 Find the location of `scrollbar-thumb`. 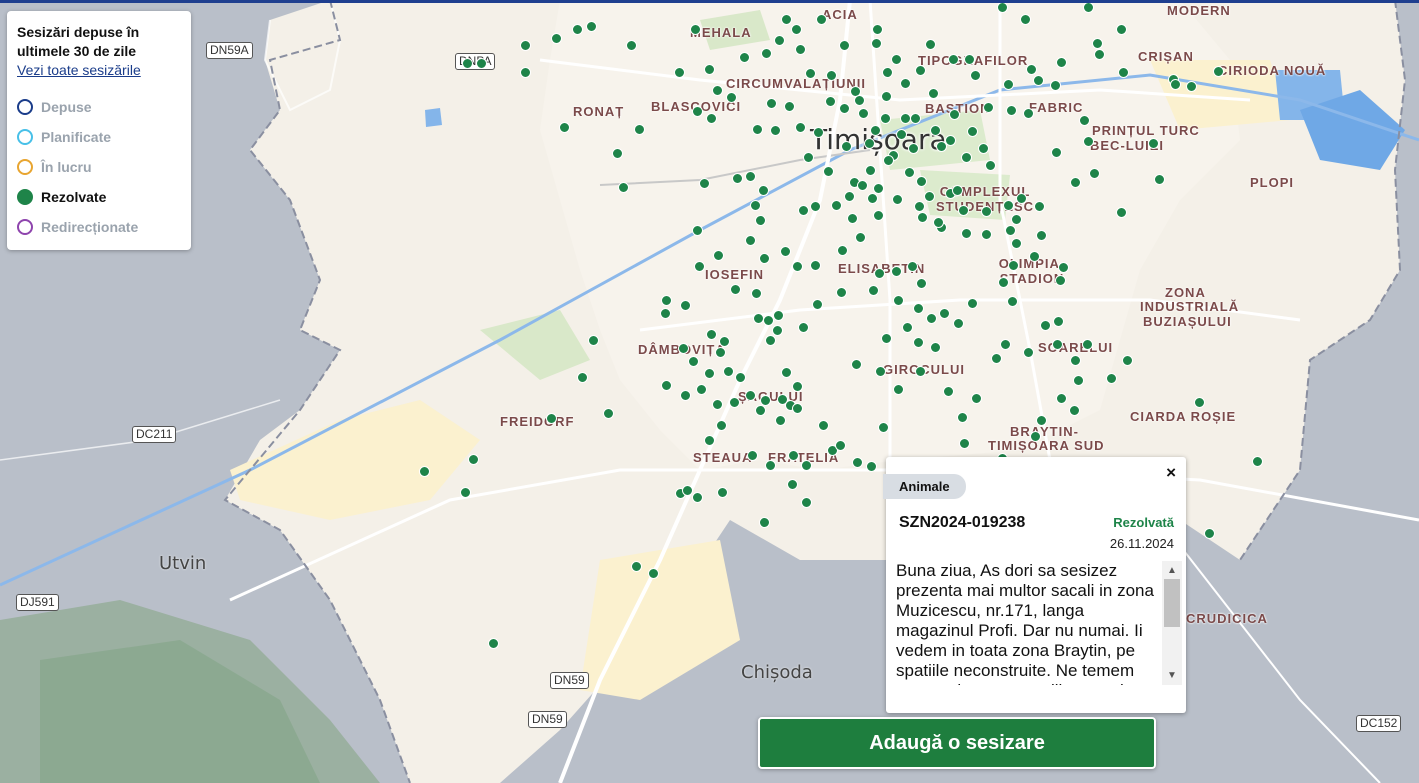

scrollbar-thumb is located at coordinates (1172, 603).